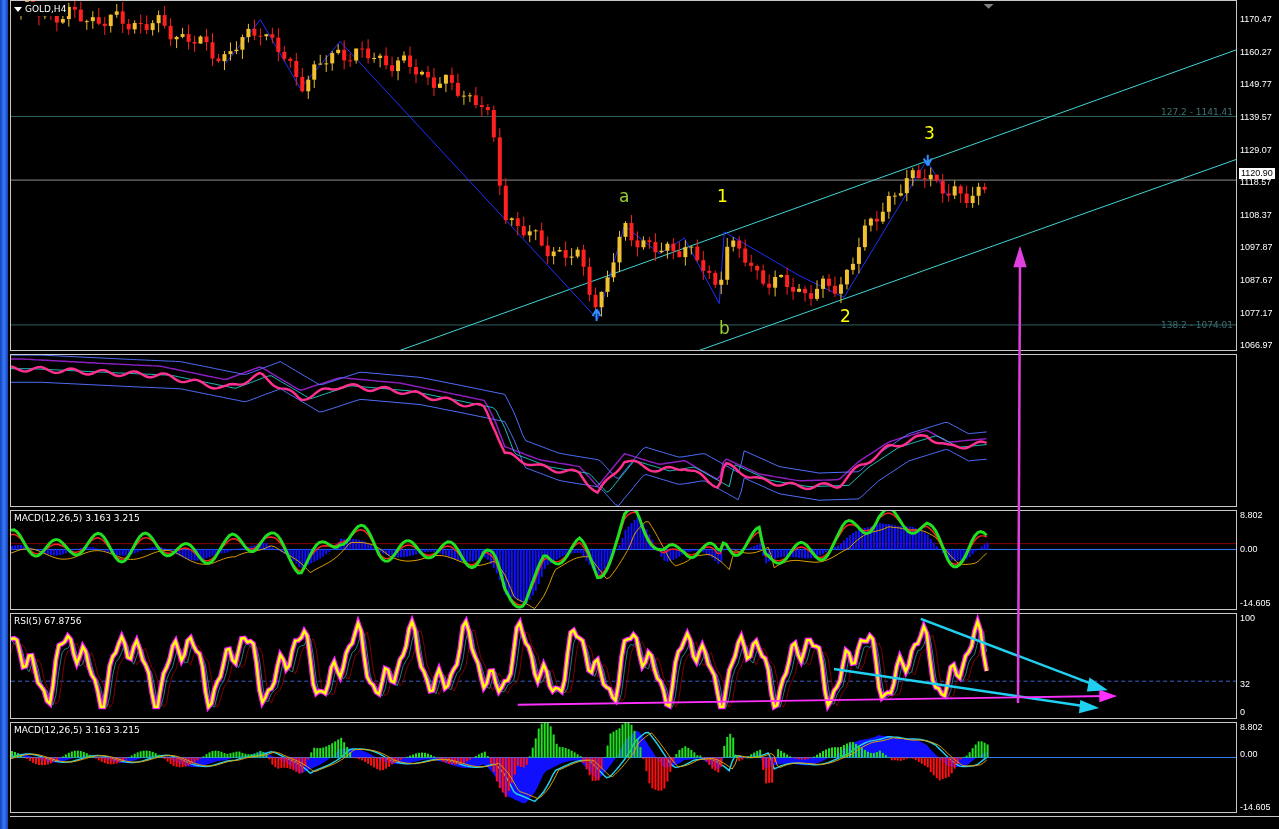 The height and width of the screenshot is (829, 1279). Describe the element at coordinates (18, 9) in the screenshot. I see `caret-icon` at that location.